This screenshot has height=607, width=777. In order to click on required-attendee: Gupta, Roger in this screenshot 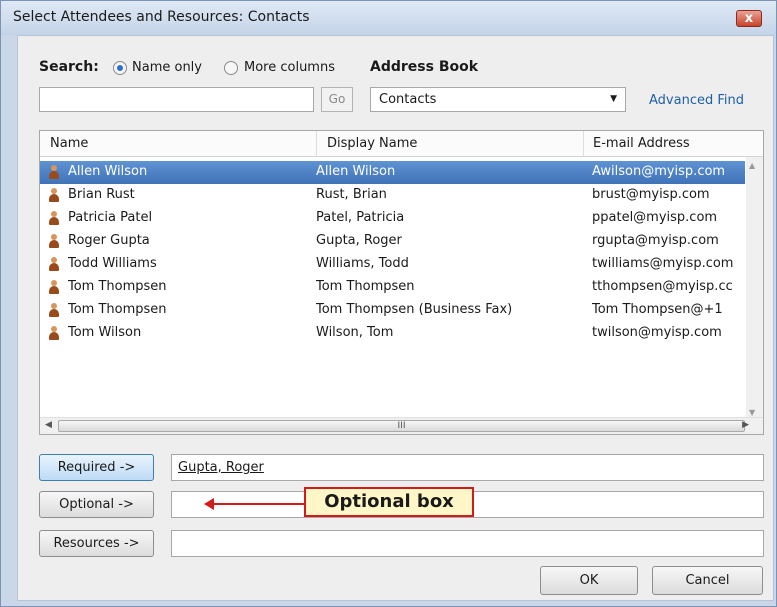, I will do `click(221, 467)`.